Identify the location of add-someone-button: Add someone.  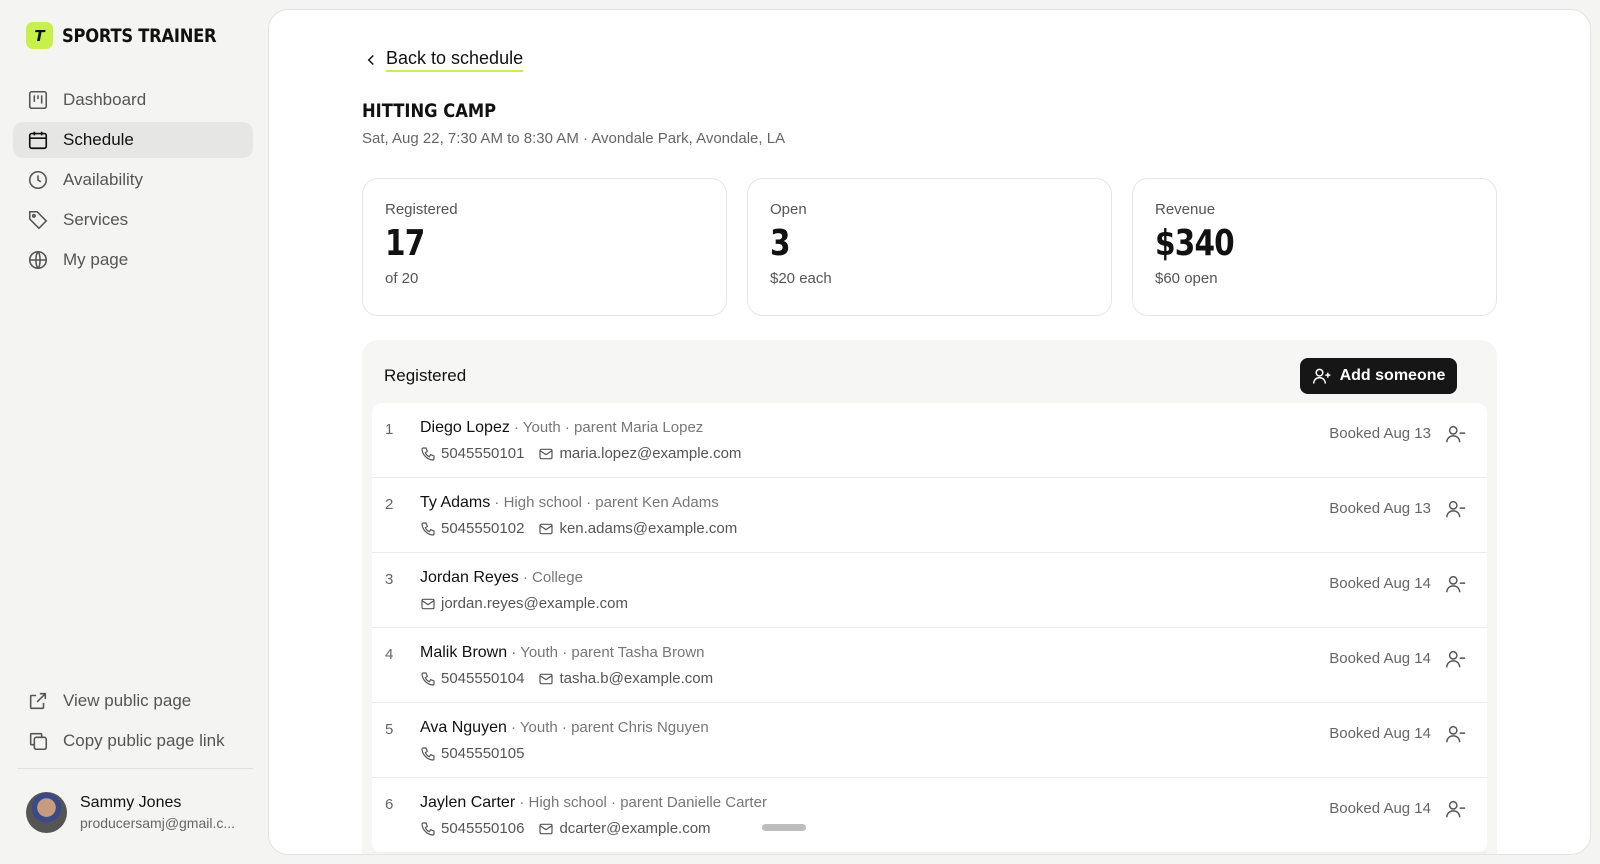
(1378, 376).